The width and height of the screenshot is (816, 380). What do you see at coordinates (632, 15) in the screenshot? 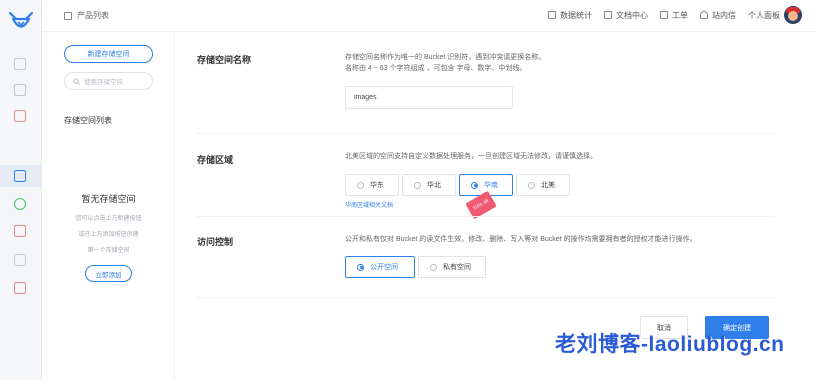
I see `nav-docs-label: 文档中心` at bounding box center [632, 15].